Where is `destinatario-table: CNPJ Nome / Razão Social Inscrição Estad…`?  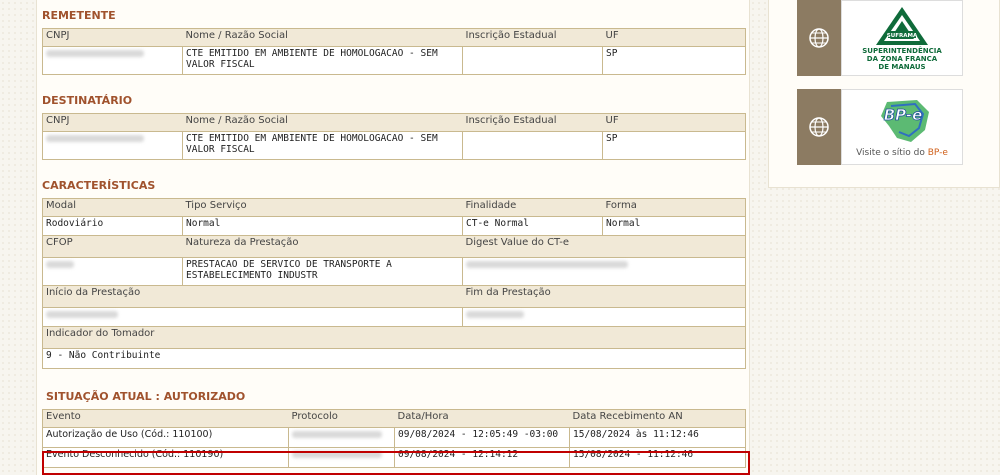 destinatario-table: CNPJ Nome / Razão Social Inscrição Estad… is located at coordinates (394, 136).